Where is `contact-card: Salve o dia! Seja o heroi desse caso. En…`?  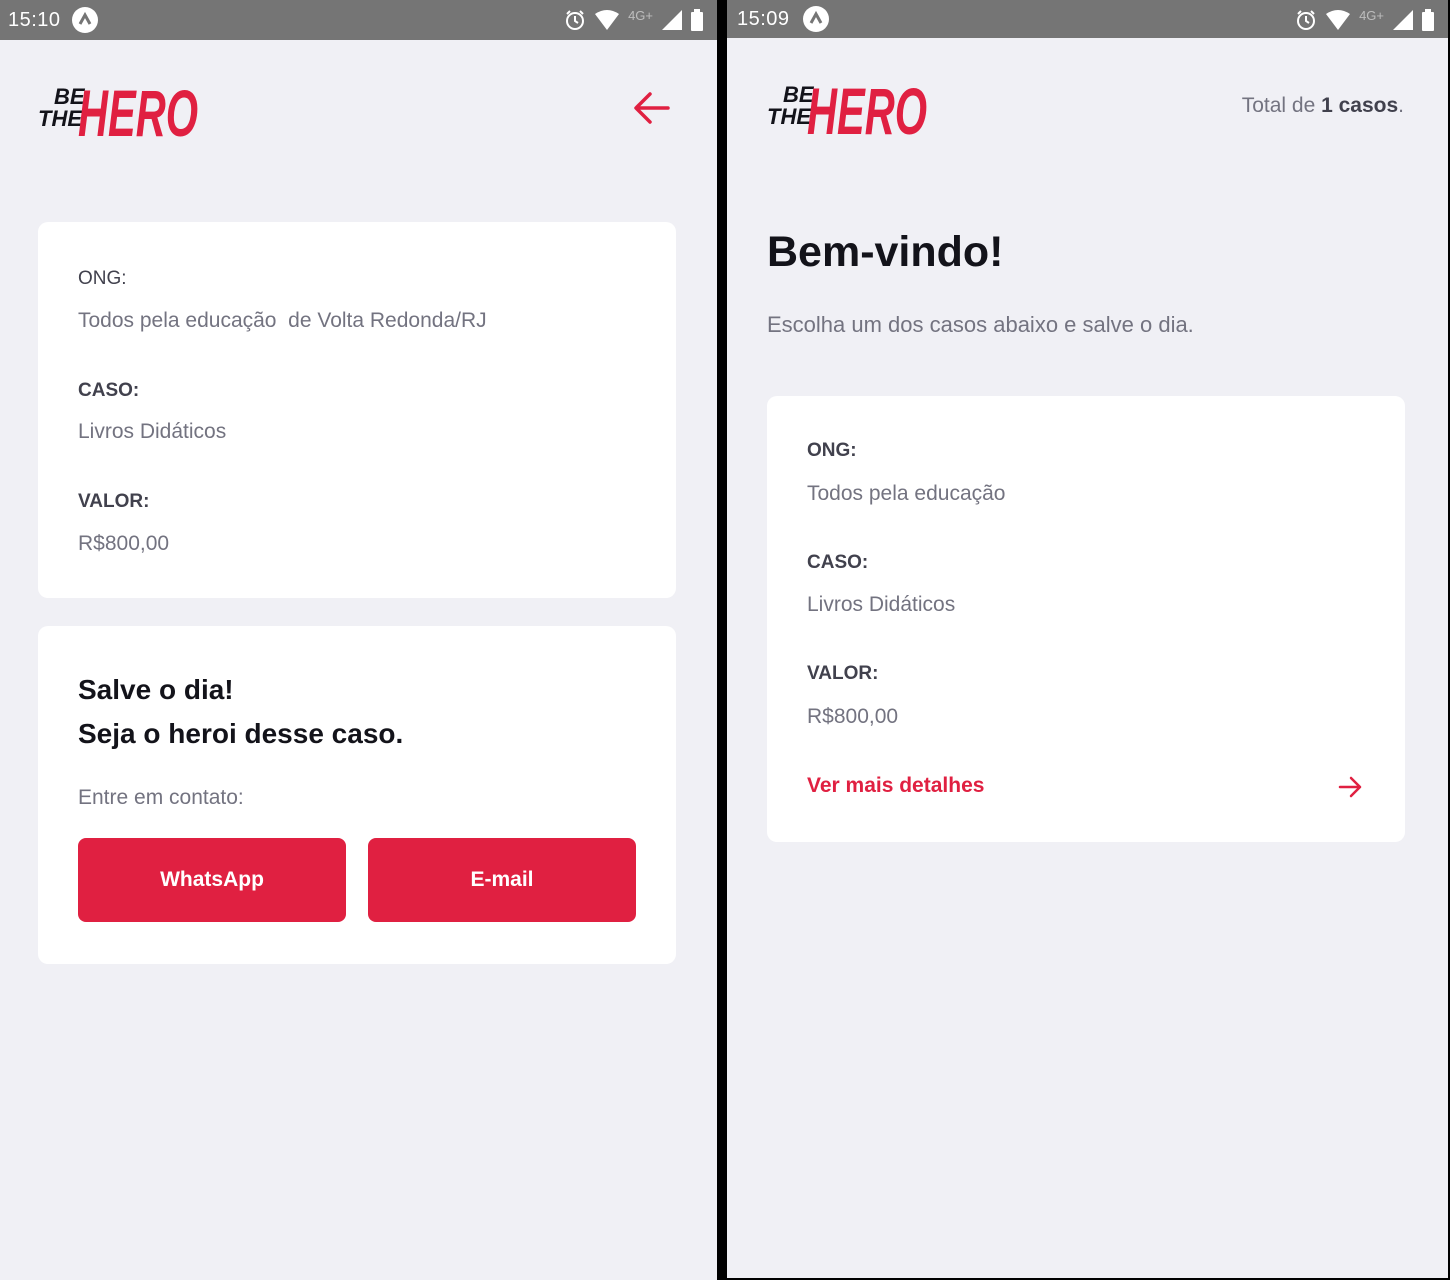
contact-card: Salve o dia! Seja o heroi desse caso. En… is located at coordinates (357, 795).